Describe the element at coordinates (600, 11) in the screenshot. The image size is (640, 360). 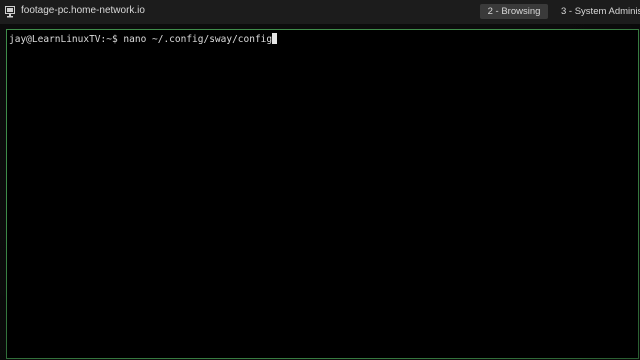
I see `workspace-button-system-administration: 3 - System Administ` at that location.